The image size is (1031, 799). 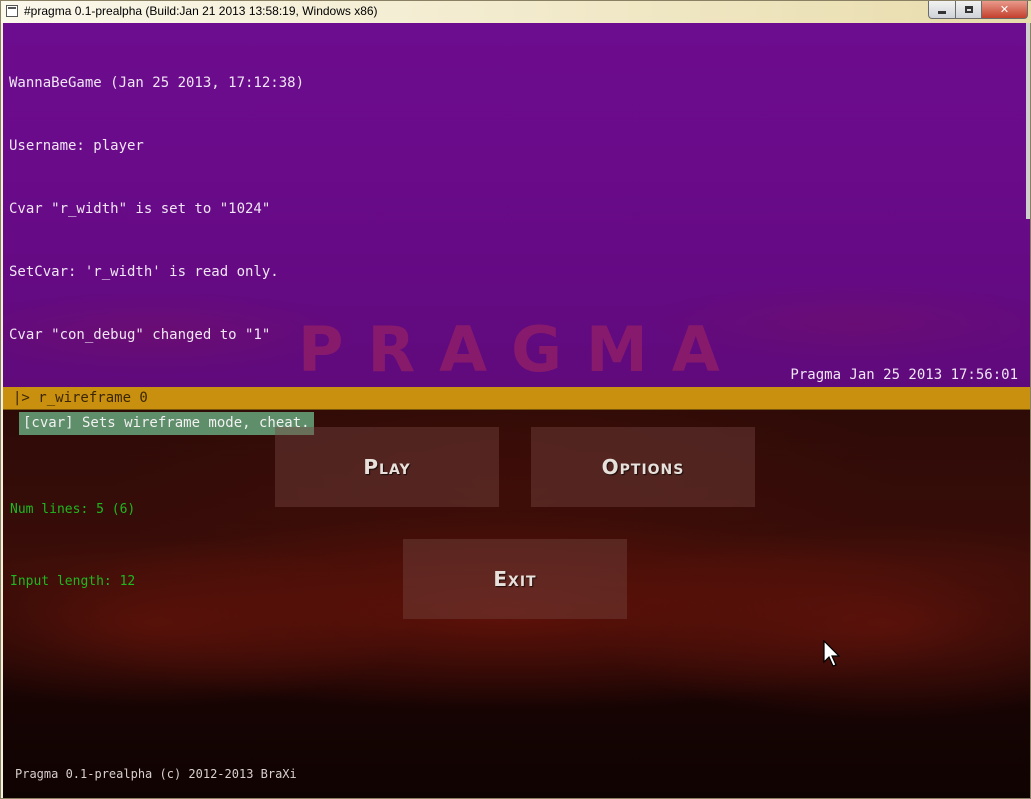 What do you see at coordinates (156, 774) in the screenshot?
I see `copyright-footer: Pragma 0.1-prealpha (c) 2012-2013 BraXi` at bounding box center [156, 774].